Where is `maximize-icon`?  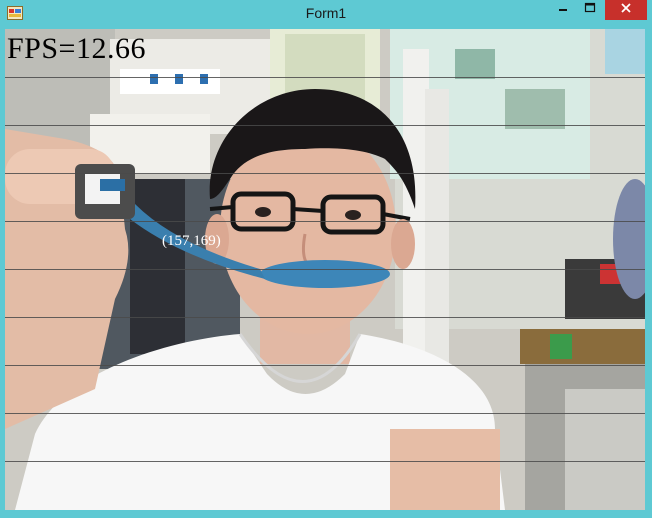
maximize-icon is located at coordinates (590, 10).